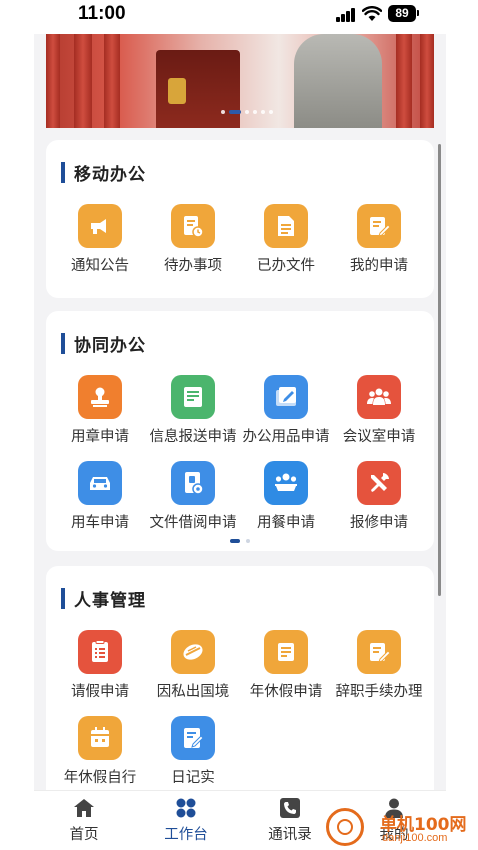  I want to click on annual-leave-icon, so click(286, 652).